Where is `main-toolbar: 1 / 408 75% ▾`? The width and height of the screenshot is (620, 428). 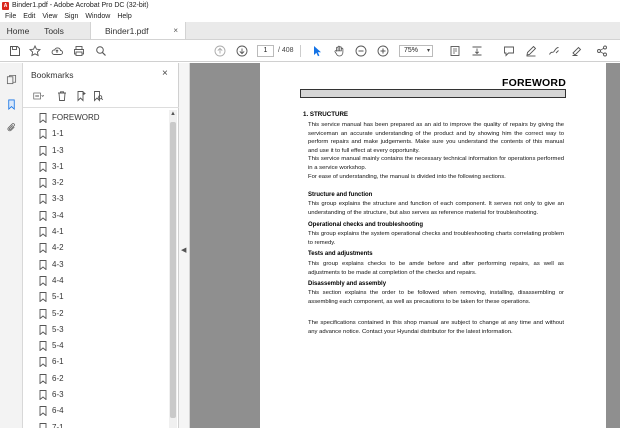 main-toolbar: 1 / 408 75% ▾ is located at coordinates (310, 51).